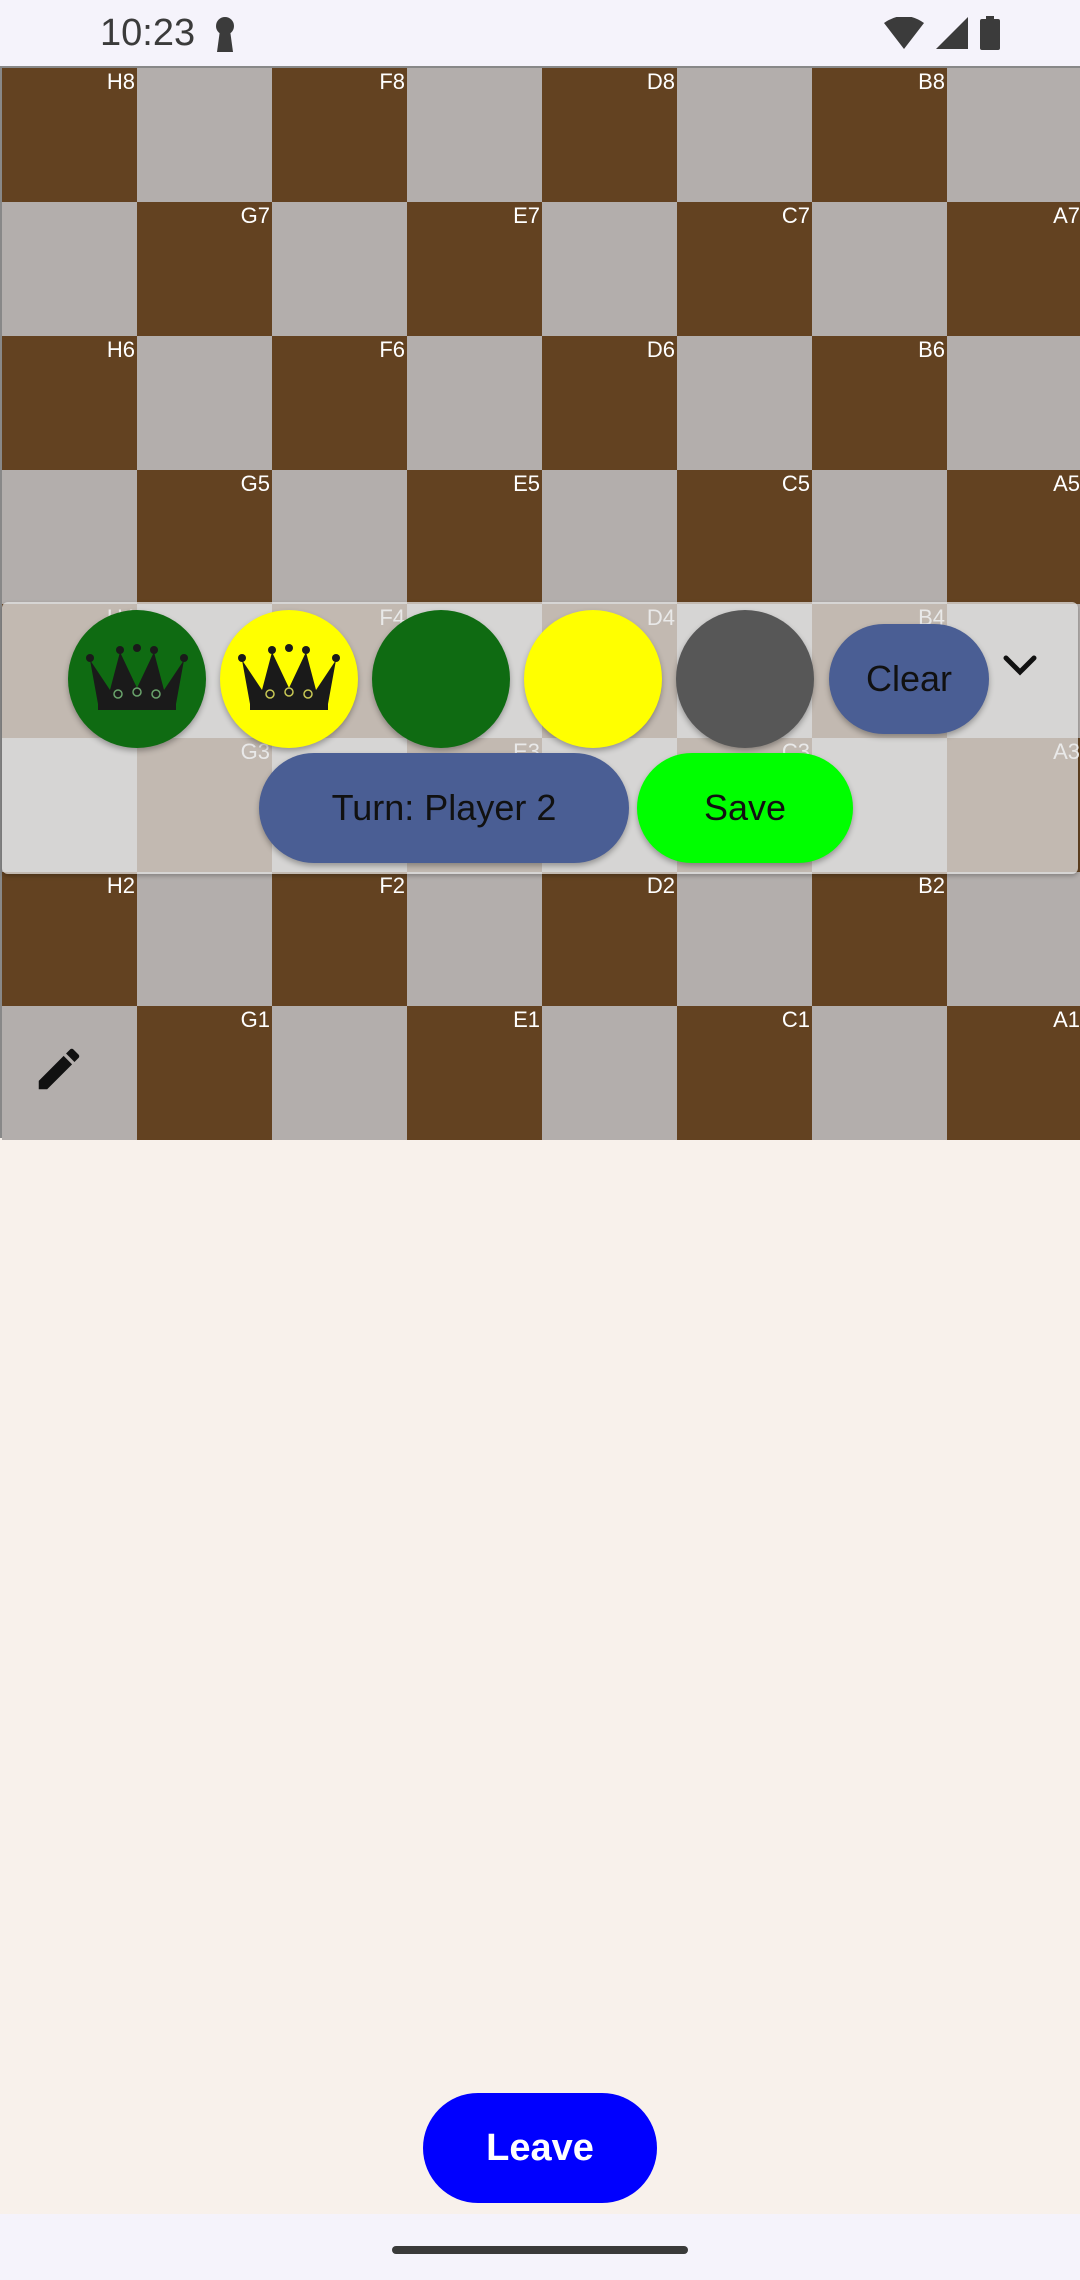 The image size is (1080, 2280). Describe the element at coordinates (255, 1019) in the screenshot. I see `square-coordinate: G1` at that location.